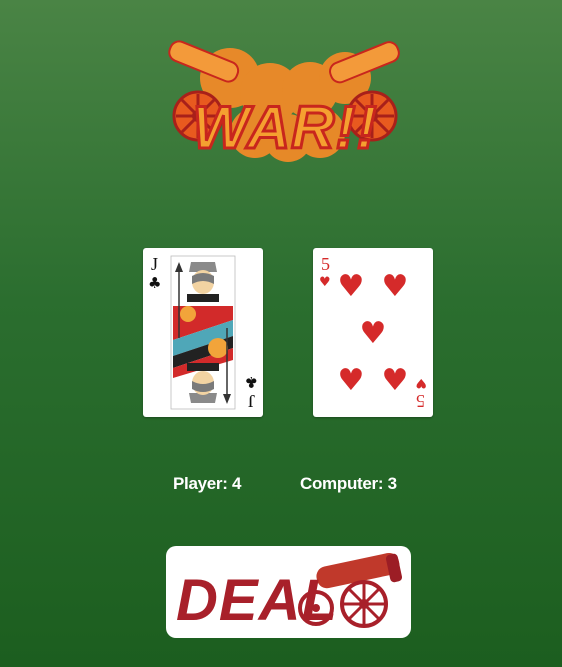 The height and width of the screenshot is (667, 562). I want to click on player-card: J ♣ J ♣, so click(203, 332).